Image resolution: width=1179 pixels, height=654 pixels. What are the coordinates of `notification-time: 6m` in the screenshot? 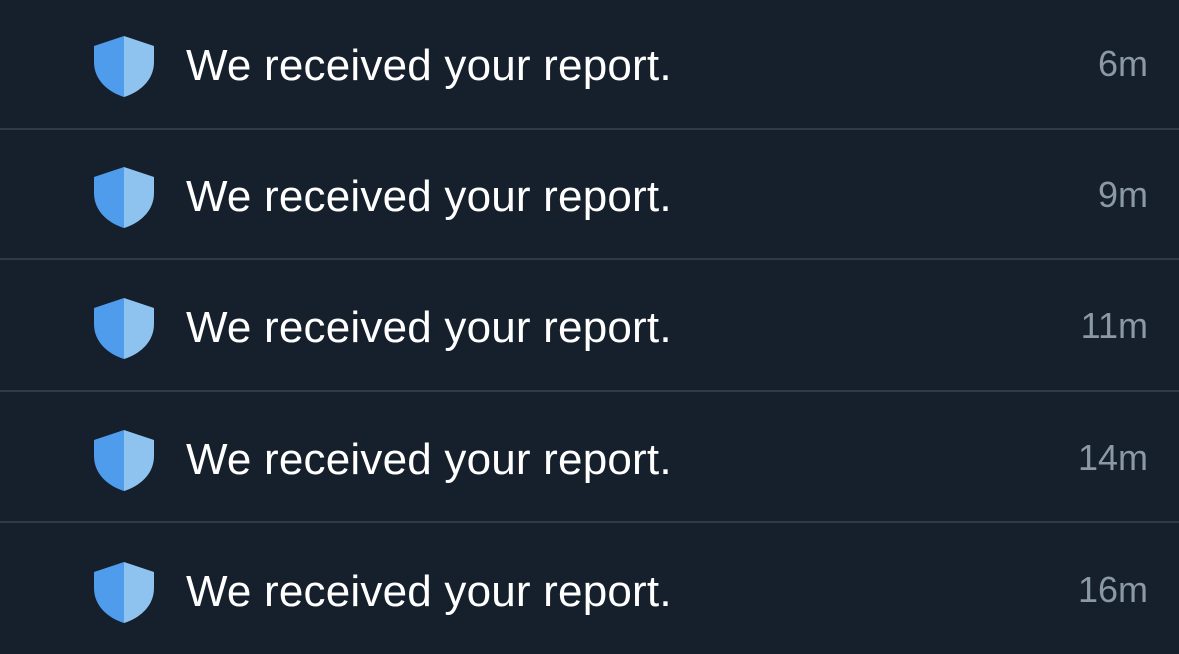 It's located at (1122, 63).